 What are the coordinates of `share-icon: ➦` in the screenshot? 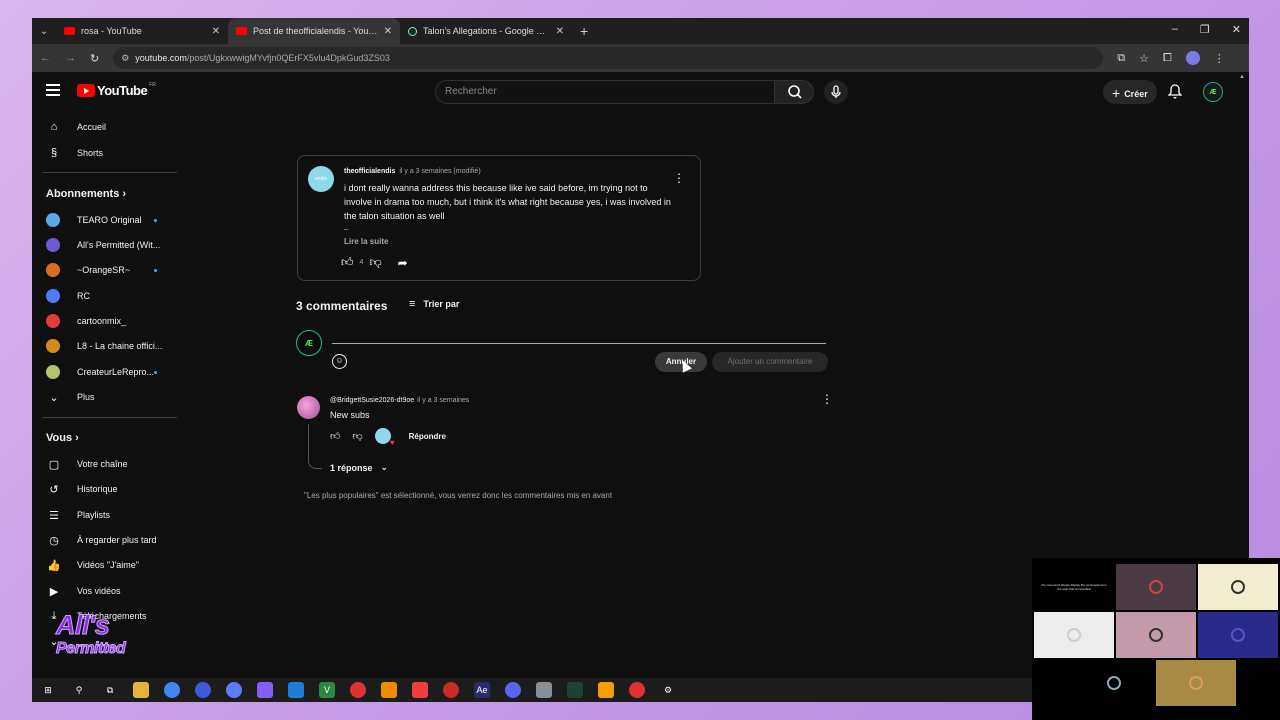 It's located at (403, 263).